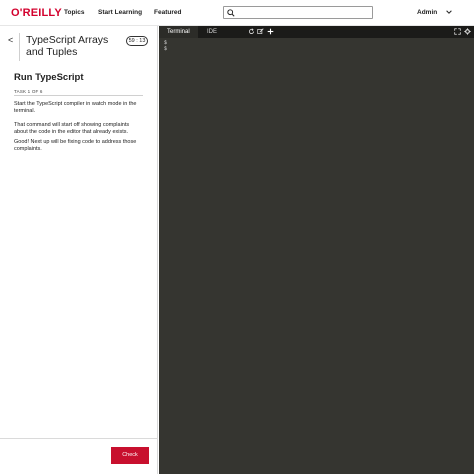 The height and width of the screenshot is (474, 474). Describe the element at coordinates (49, 77) in the screenshot. I see `task-heading: Run TypeScript` at that location.